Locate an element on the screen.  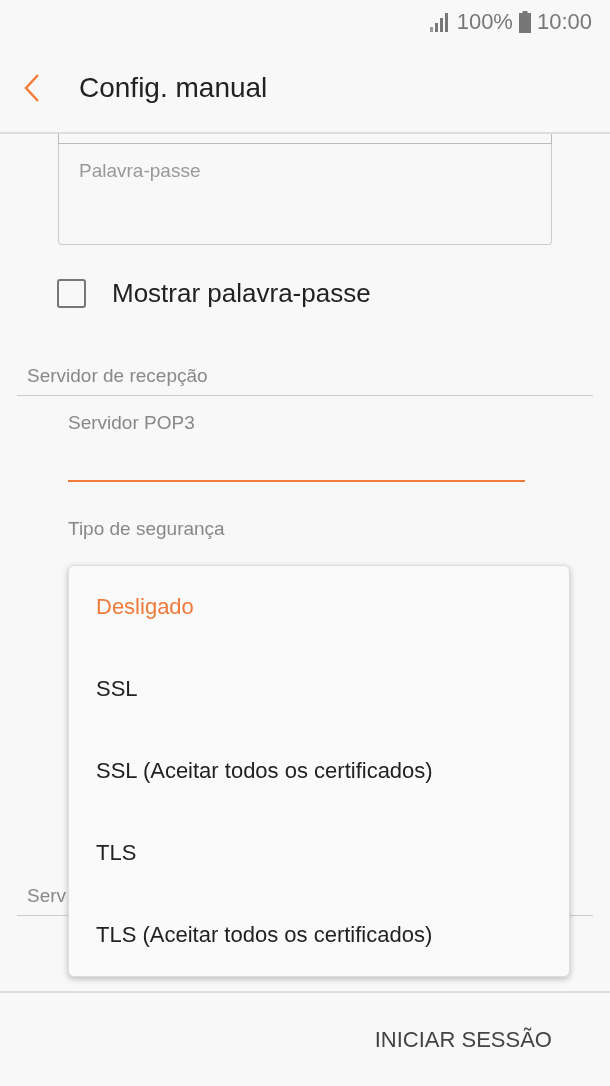
menu-item: SSL is located at coordinates (319, 689).